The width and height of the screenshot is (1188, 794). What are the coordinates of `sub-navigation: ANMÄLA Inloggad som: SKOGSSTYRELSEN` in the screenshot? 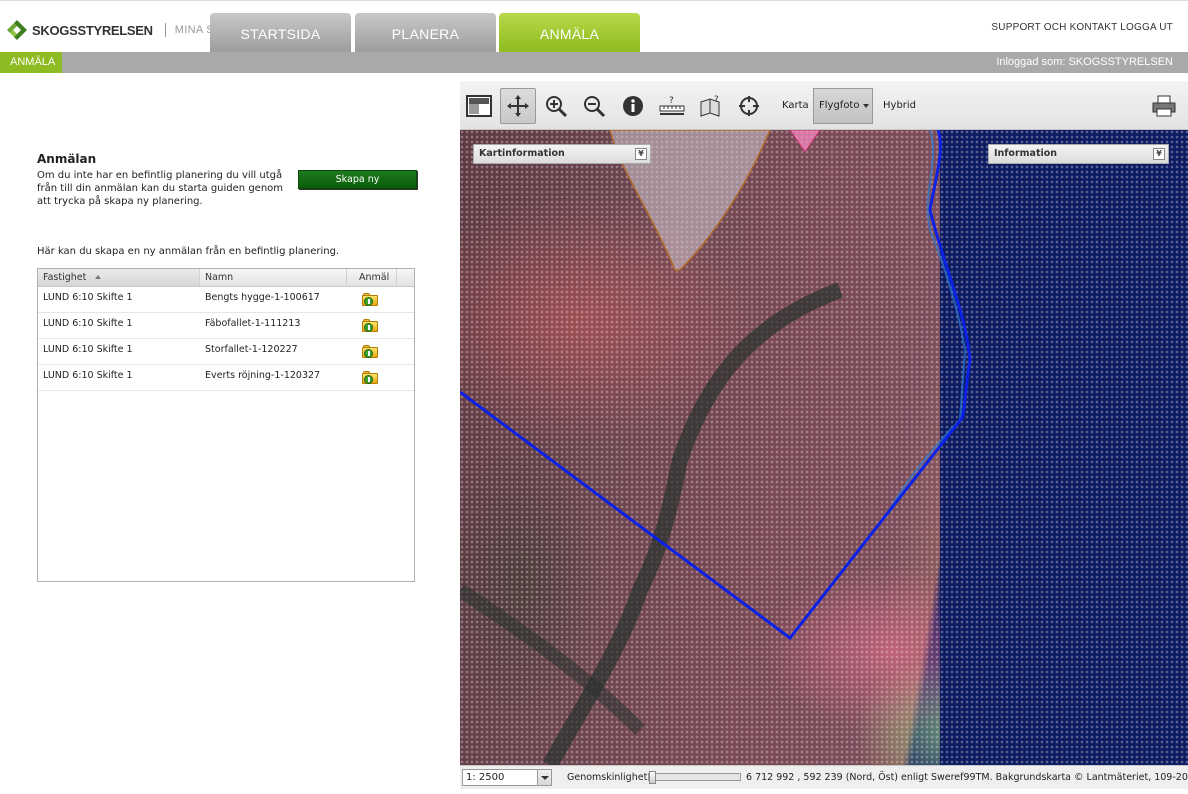 It's located at (594, 62).